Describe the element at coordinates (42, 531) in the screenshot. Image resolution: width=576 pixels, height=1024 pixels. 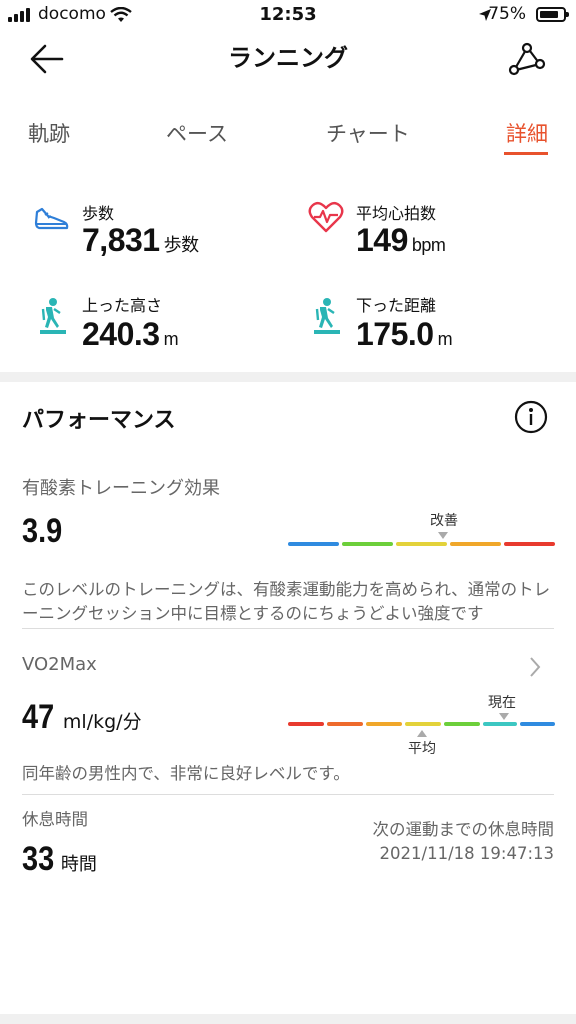
I see `aerobic-effect-value: 3.9` at that location.